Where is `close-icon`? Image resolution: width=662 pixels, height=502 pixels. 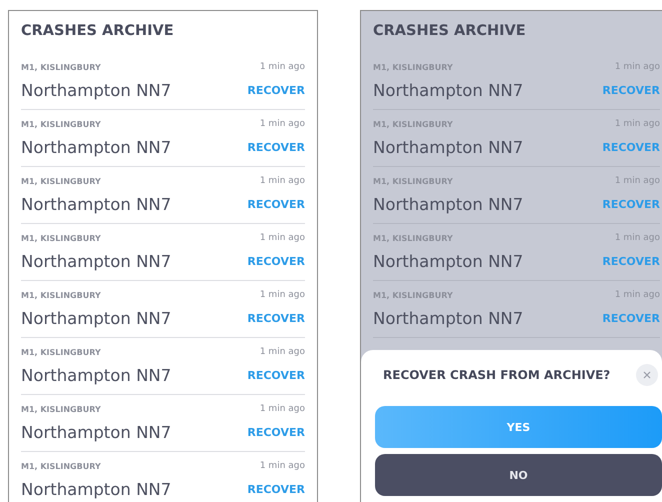 close-icon is located at coordinates (647, 375).